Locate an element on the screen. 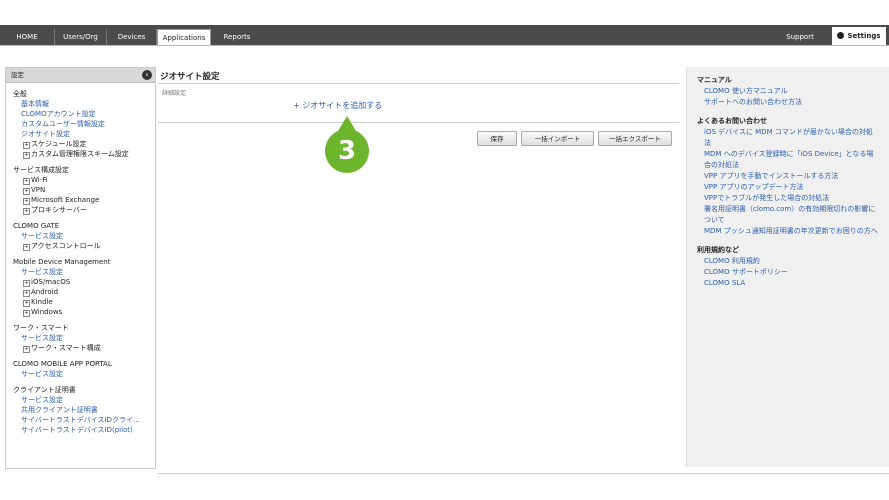  help-link: CLOMO サポートポリシー is located at coordinates (788, 272).